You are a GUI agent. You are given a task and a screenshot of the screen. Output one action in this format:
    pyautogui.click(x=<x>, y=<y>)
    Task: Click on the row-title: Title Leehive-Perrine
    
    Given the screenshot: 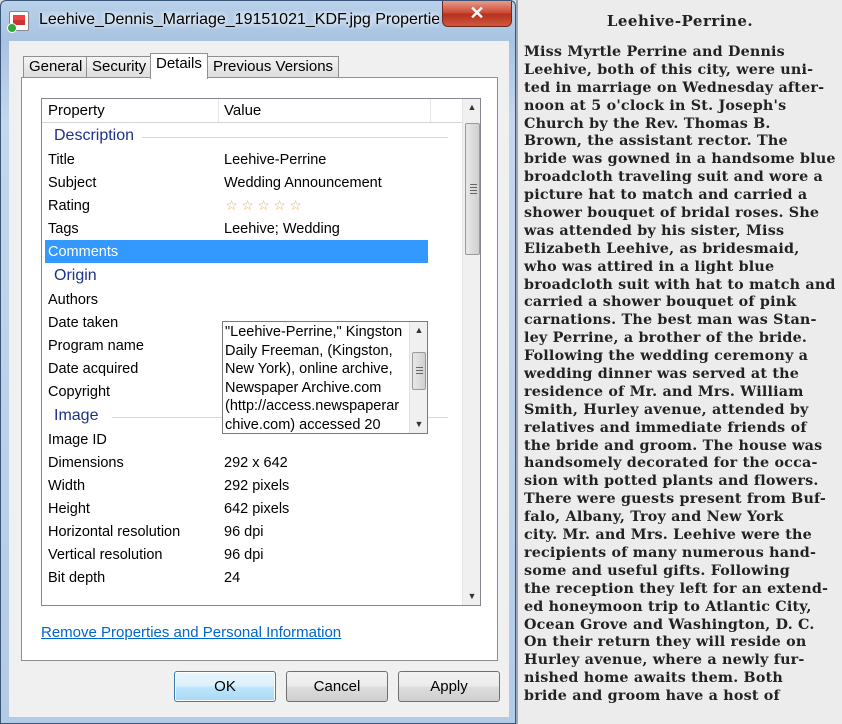 What is the action you would take?
    pyautogui.click(x=252, y=159)
    